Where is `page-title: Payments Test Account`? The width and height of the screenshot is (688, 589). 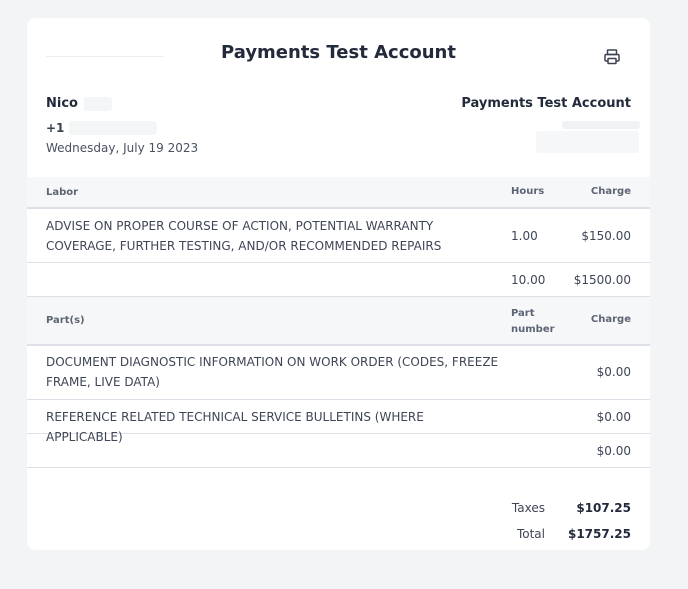 page-title: Payments Test Account is located at coordinates (338, 52).